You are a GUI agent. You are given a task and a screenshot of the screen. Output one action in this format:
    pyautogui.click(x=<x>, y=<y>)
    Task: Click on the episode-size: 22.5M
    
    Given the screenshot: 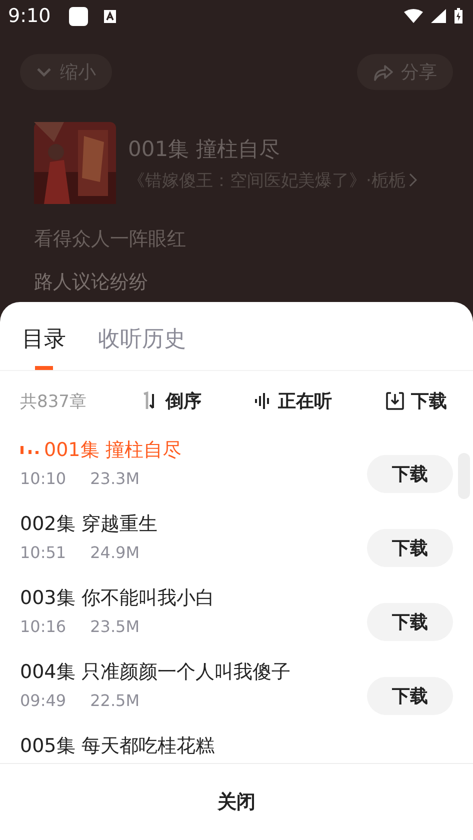 What is the action you would take?
    pyautogui.click(x=115, y=700)
    